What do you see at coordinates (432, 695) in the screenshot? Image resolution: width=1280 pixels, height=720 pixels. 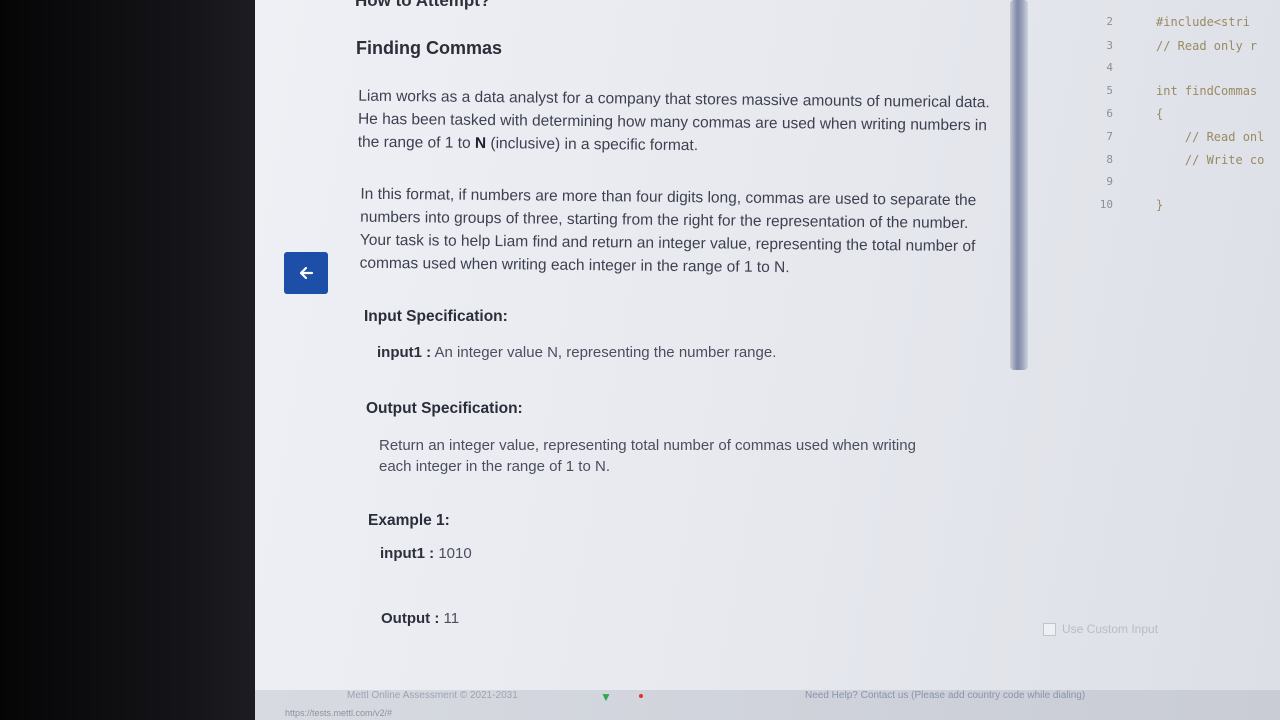 I see `footer-copyright: Mettl Online Assessment © 2021-2031` at bounding box center [432, 695].